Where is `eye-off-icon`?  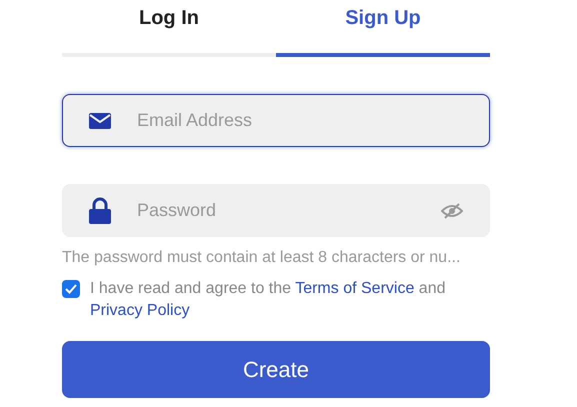
eye-off-icon is located at coordinates (452, 210).